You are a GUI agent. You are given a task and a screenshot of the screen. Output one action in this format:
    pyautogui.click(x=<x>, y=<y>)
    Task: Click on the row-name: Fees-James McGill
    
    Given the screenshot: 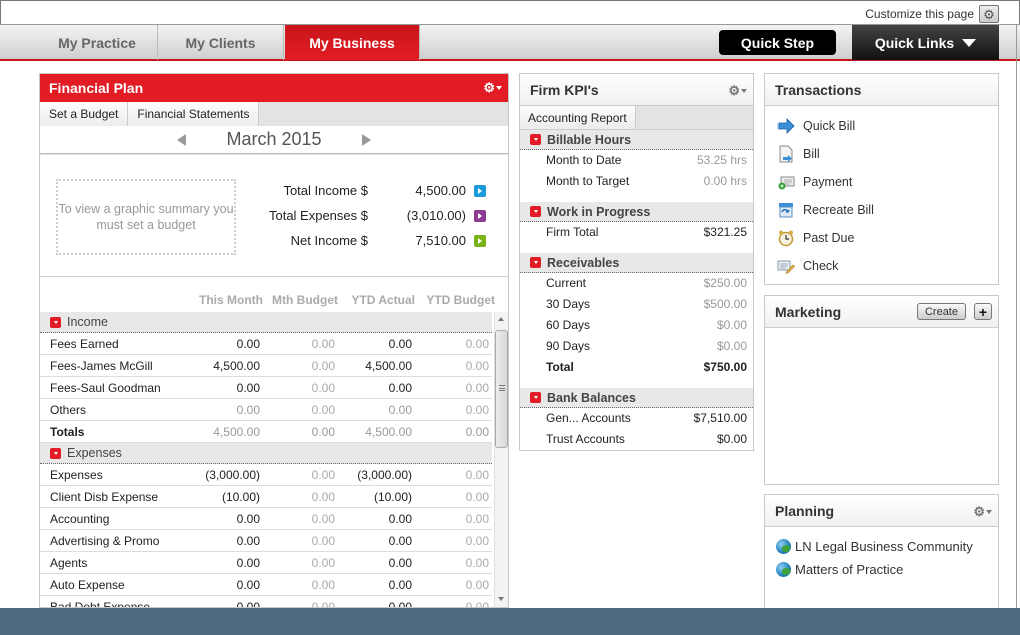 What is the action you would take?
    pyautogui.click(x=101, y=366)
    